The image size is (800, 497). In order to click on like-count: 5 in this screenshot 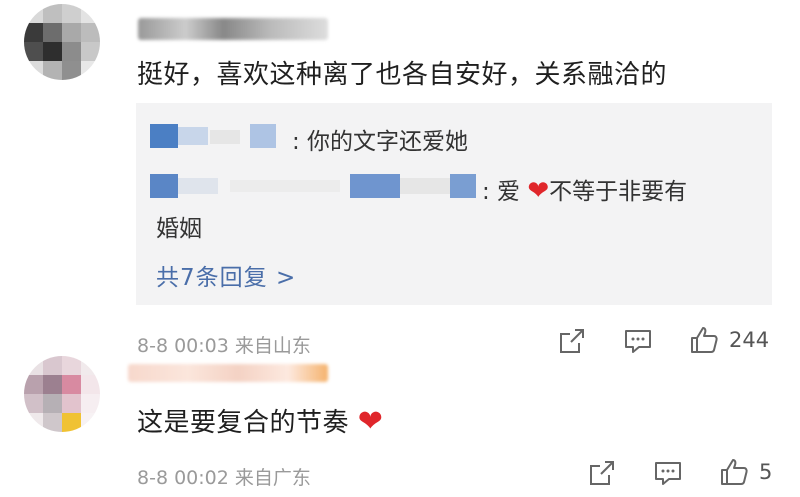, I will do `click(766, 472)`.